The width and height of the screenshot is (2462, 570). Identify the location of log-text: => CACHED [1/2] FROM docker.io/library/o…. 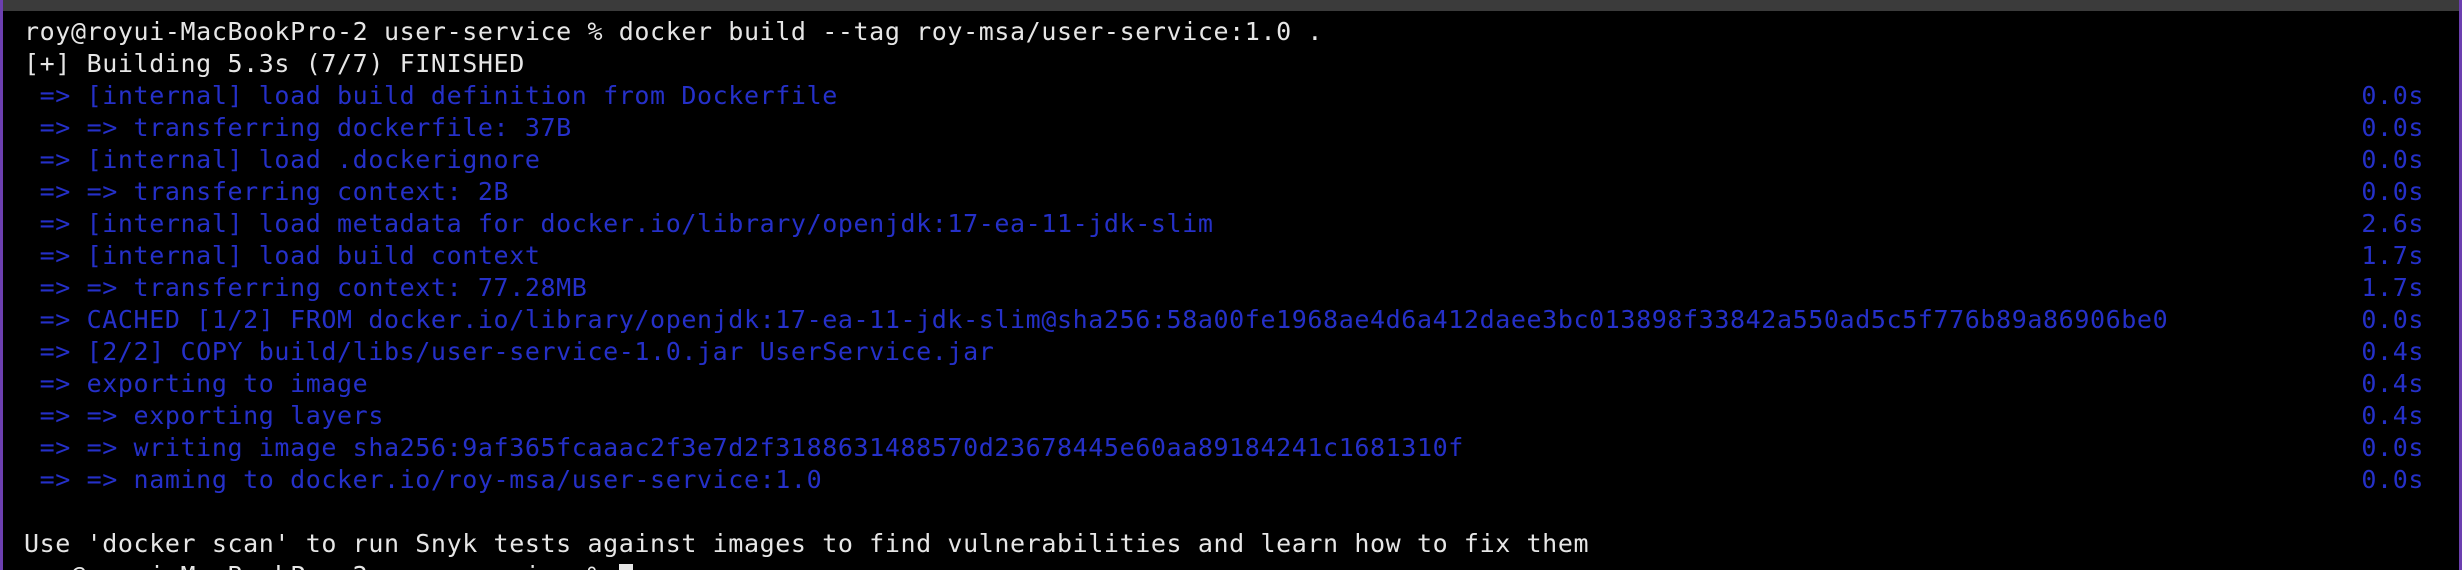
(1096, 319).